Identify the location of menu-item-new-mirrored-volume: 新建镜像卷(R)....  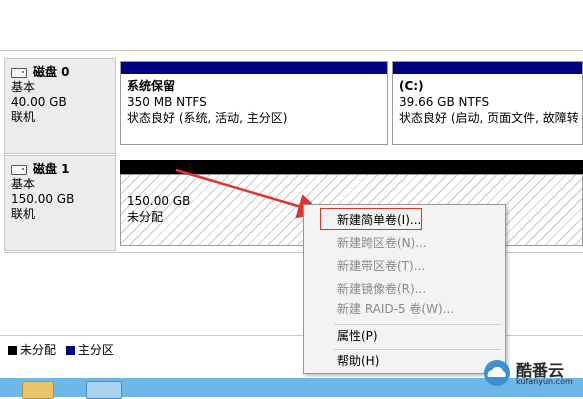
(381, 289).